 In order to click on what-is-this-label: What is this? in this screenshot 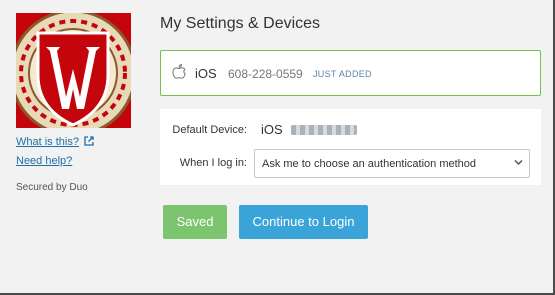, I will do `click(47, 142)`.